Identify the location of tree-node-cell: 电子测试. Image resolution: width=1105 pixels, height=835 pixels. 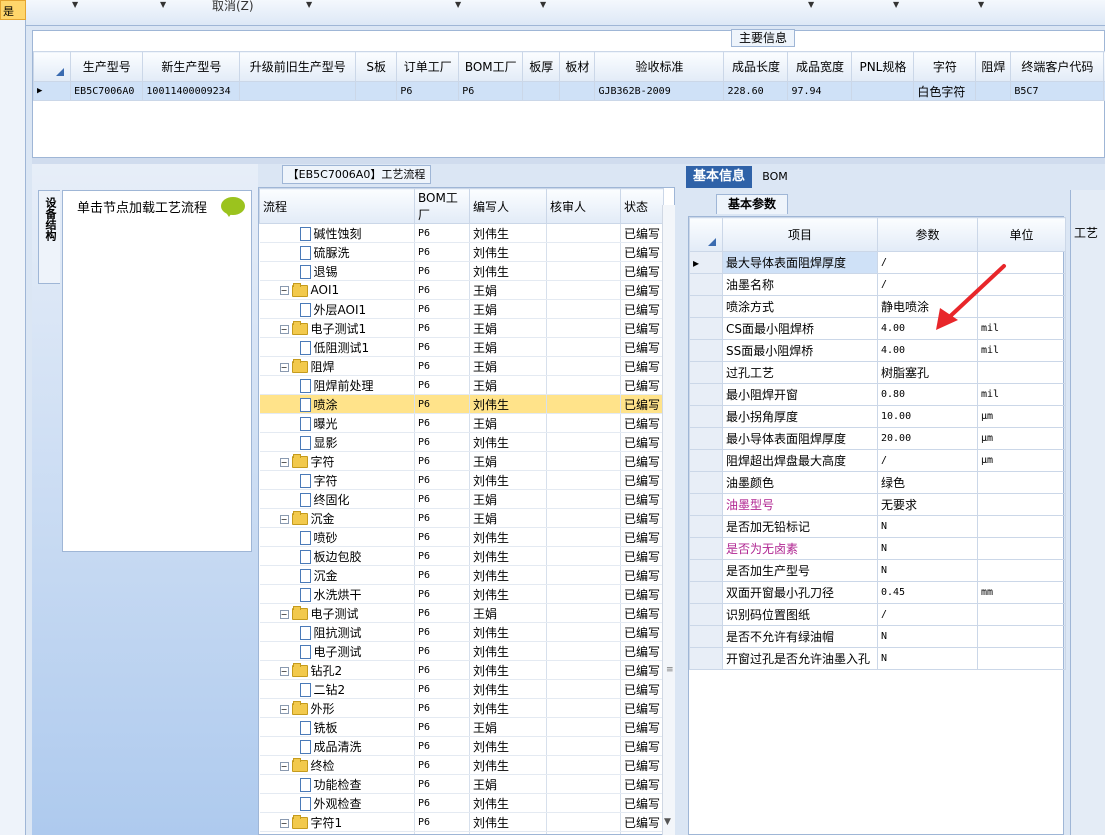
(337, 651).